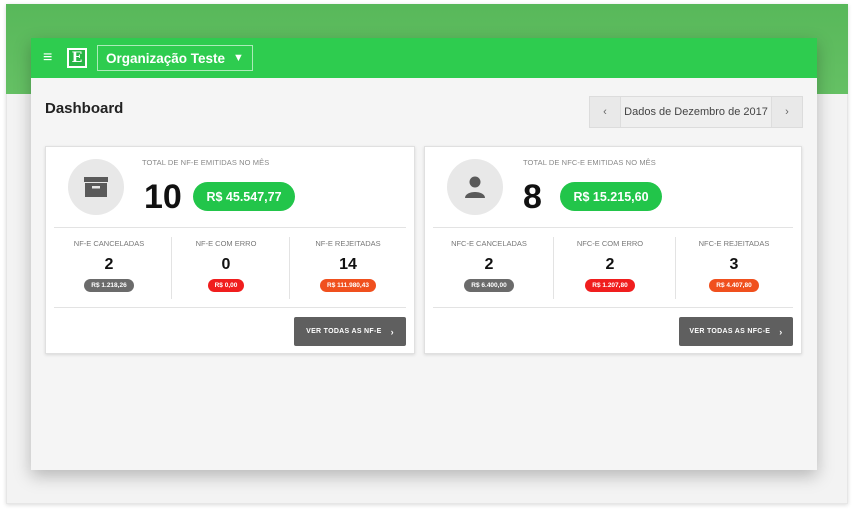 The height and width of the screenshot is (517, 860). I want to click on total-nfce-count: 8, so click(532, 197).